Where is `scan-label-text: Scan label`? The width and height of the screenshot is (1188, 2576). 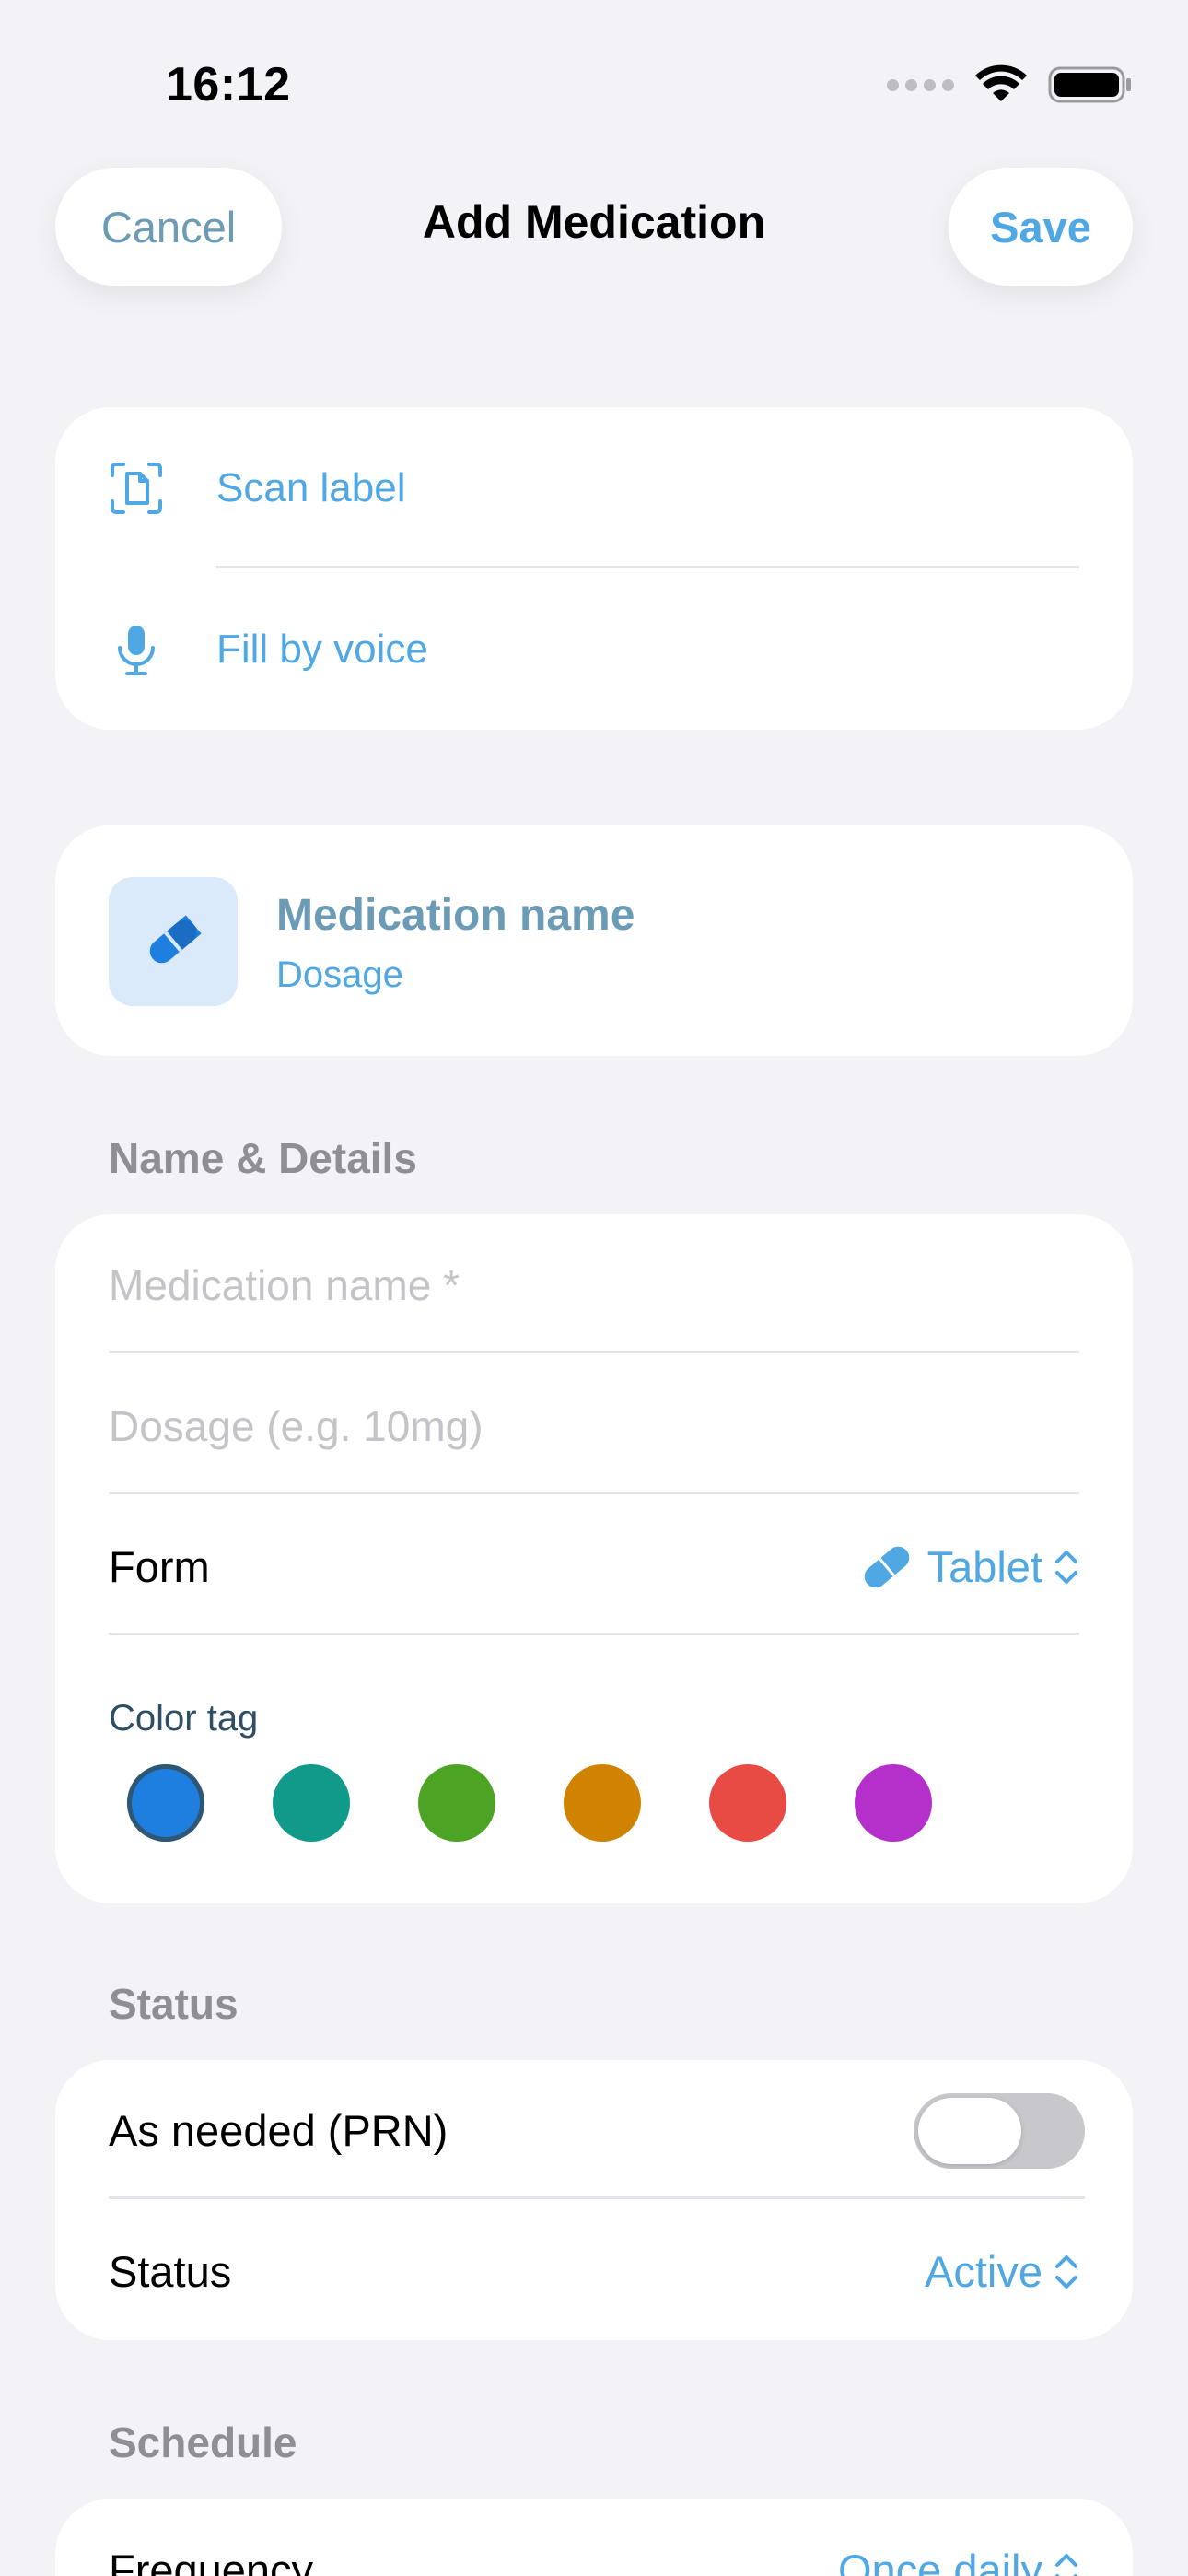 scan-label-text: Scan label is located at coordinates (311, 487).